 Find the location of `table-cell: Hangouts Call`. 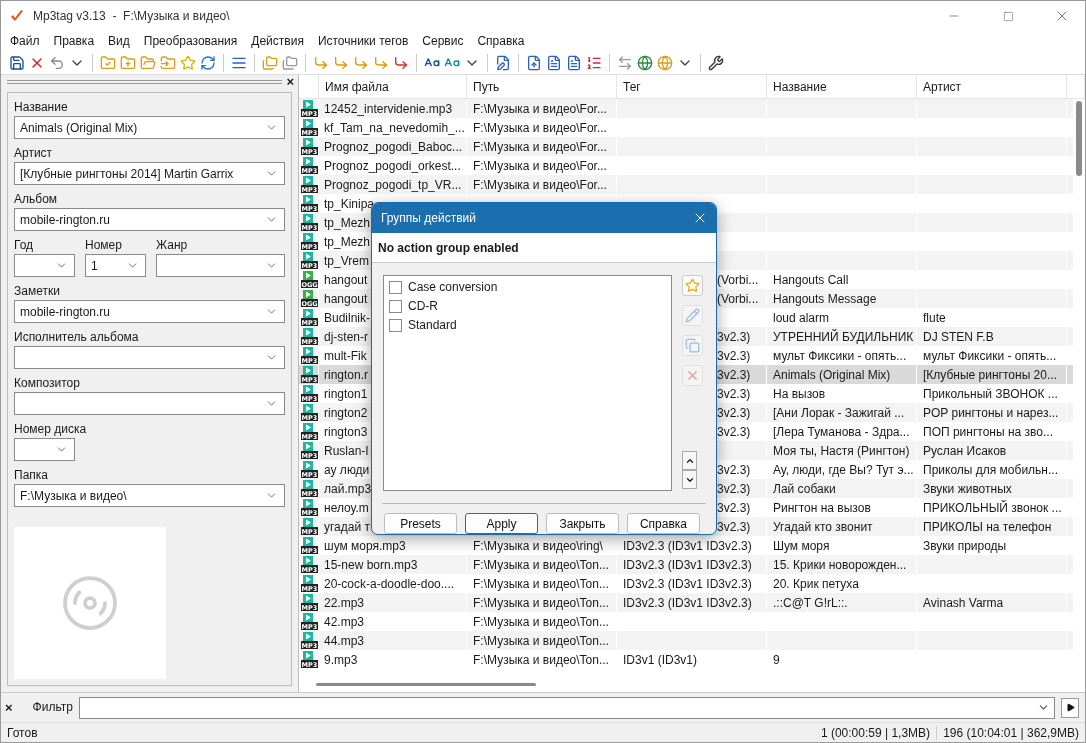

table-cell: Hangouts Call is located at coordinates (811, 279).